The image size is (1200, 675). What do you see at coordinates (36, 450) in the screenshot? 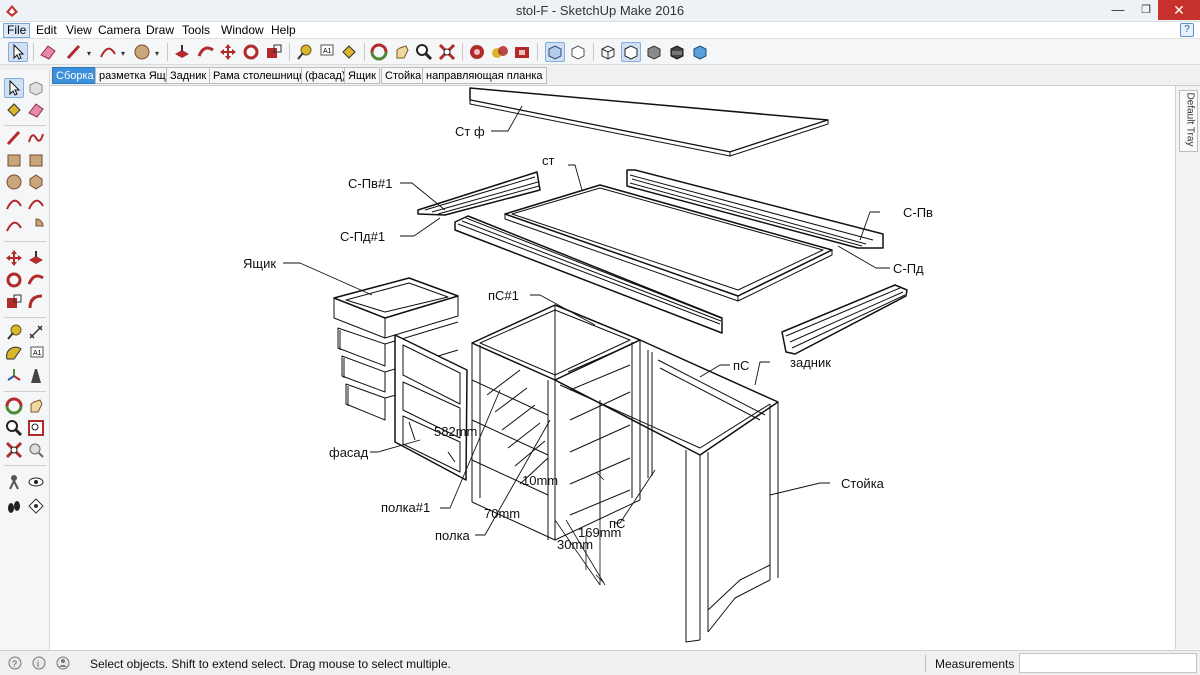
I see `previous-view-icon` at bounding box center [36, 450].